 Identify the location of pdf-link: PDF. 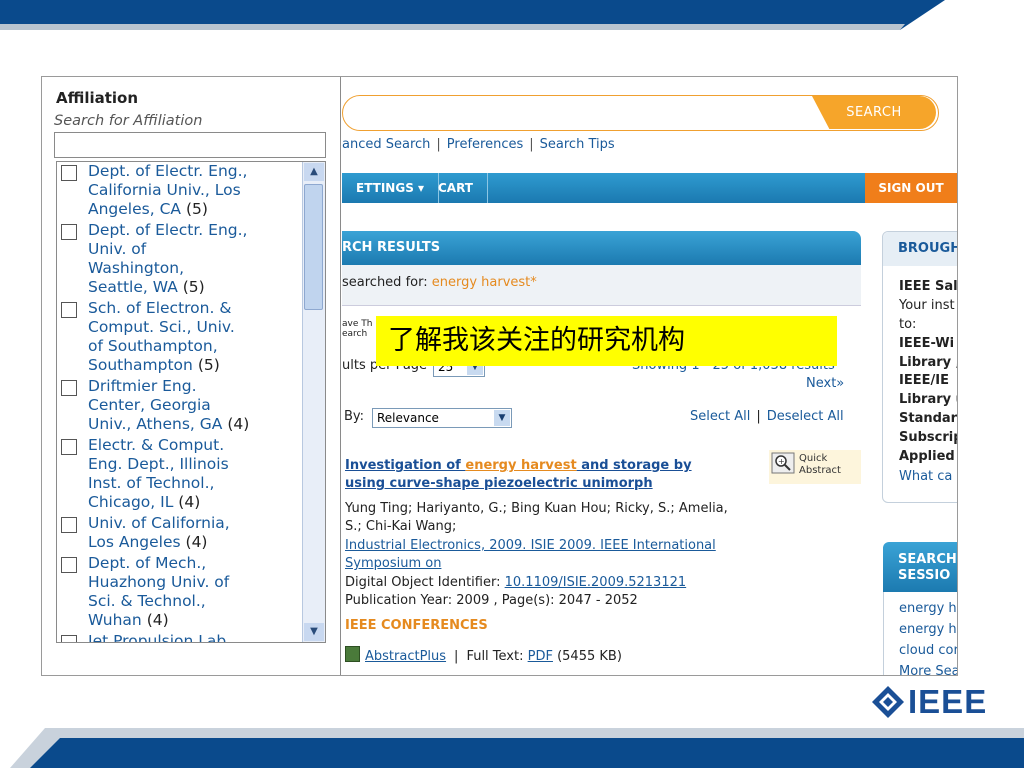
(540, 656).